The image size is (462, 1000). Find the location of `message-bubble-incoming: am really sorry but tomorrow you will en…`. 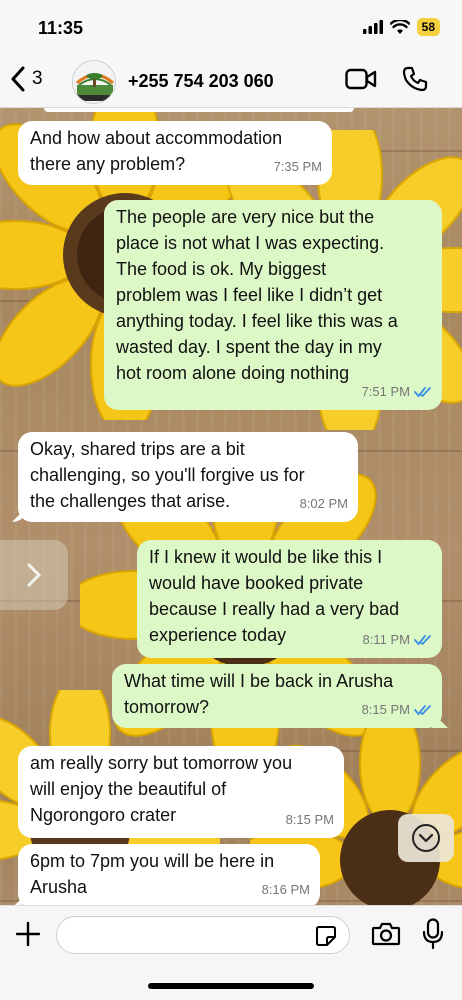

message-bubble-incoming: am really sorry but tomorrow you will en… is located at coordinates (181, 792).